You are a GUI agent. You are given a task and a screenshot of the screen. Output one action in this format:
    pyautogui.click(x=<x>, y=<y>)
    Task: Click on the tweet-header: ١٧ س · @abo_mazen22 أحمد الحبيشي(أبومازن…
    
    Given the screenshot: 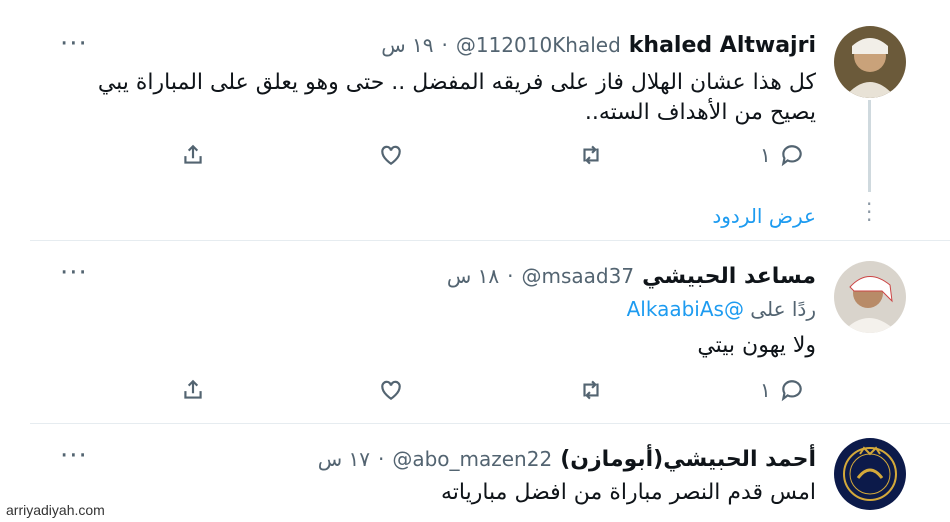 What is the action you would take?
    pyautogui.click(x=567, y=459)
    